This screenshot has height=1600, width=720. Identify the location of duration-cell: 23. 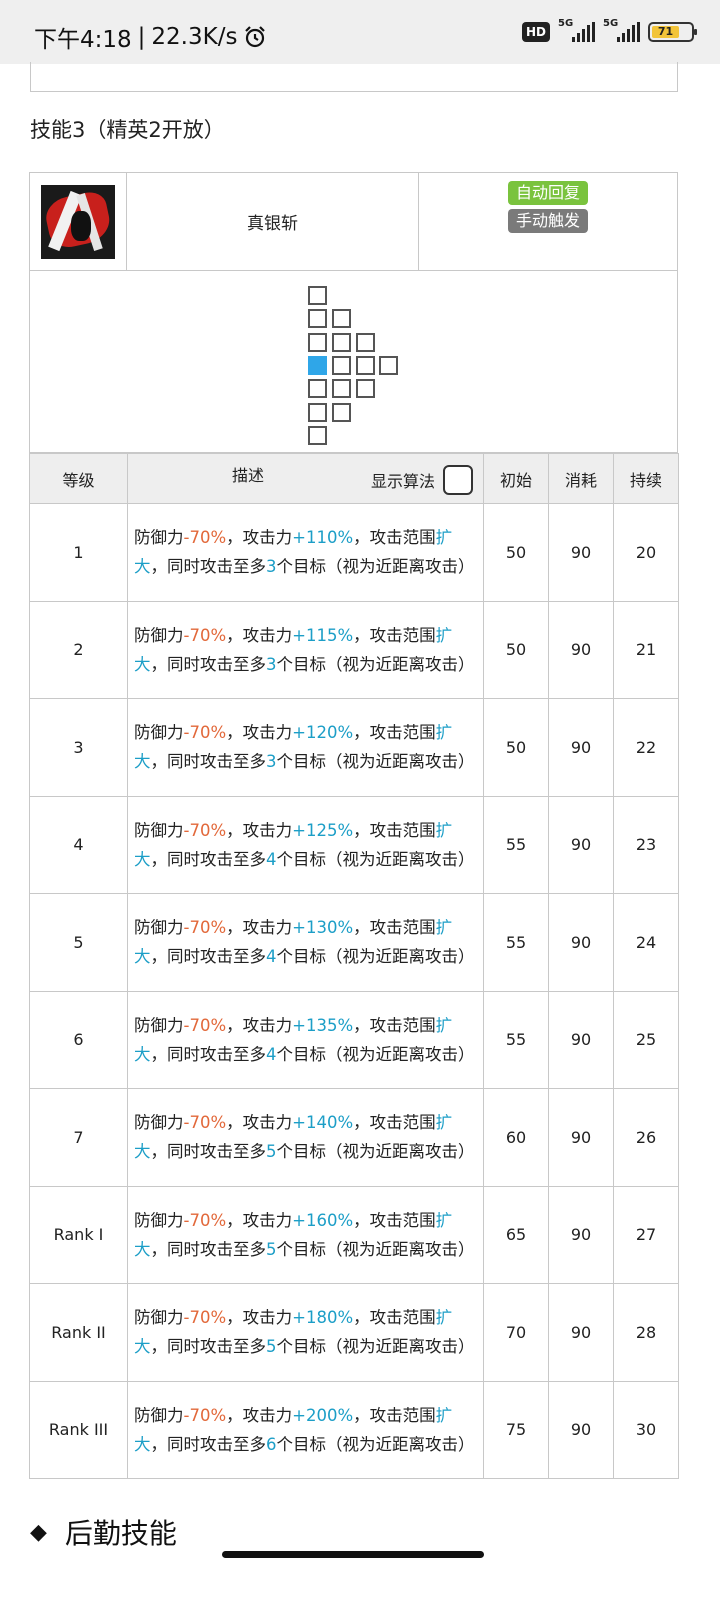
(646, 844).